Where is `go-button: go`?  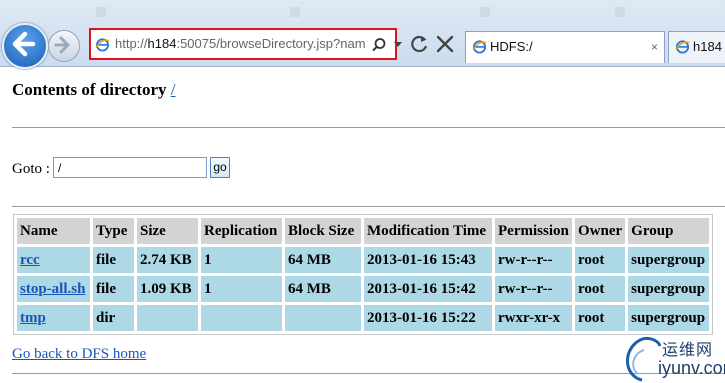
go-button: go is located at coordinates (220, 167).